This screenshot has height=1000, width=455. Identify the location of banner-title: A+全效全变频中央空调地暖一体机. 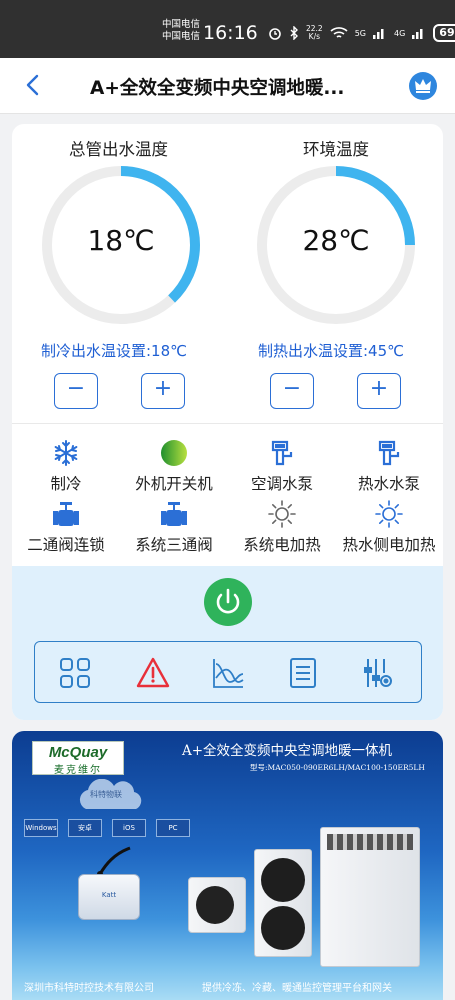
(287, 751).